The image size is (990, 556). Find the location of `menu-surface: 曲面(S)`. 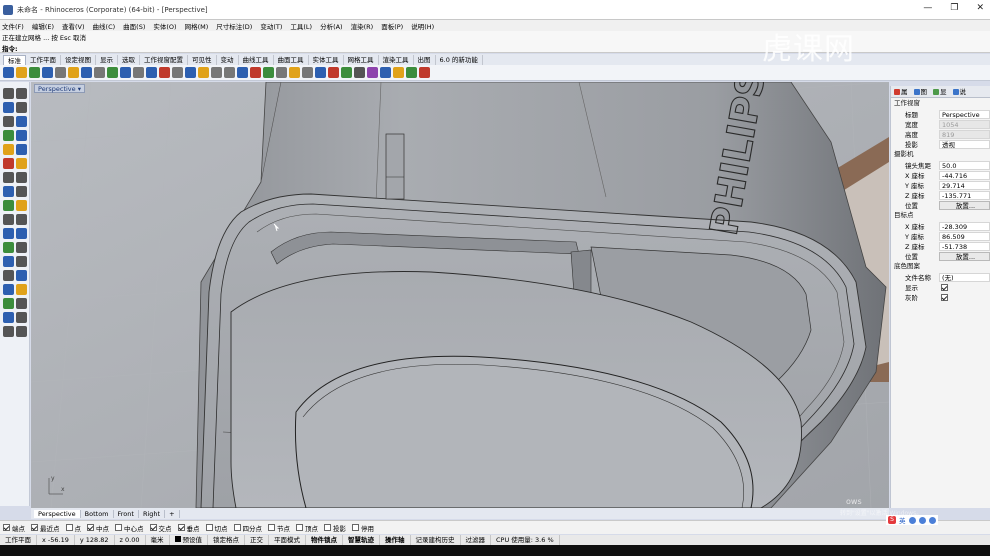

menu-surface: 曲面(S) is located at coordinates (134, 26).